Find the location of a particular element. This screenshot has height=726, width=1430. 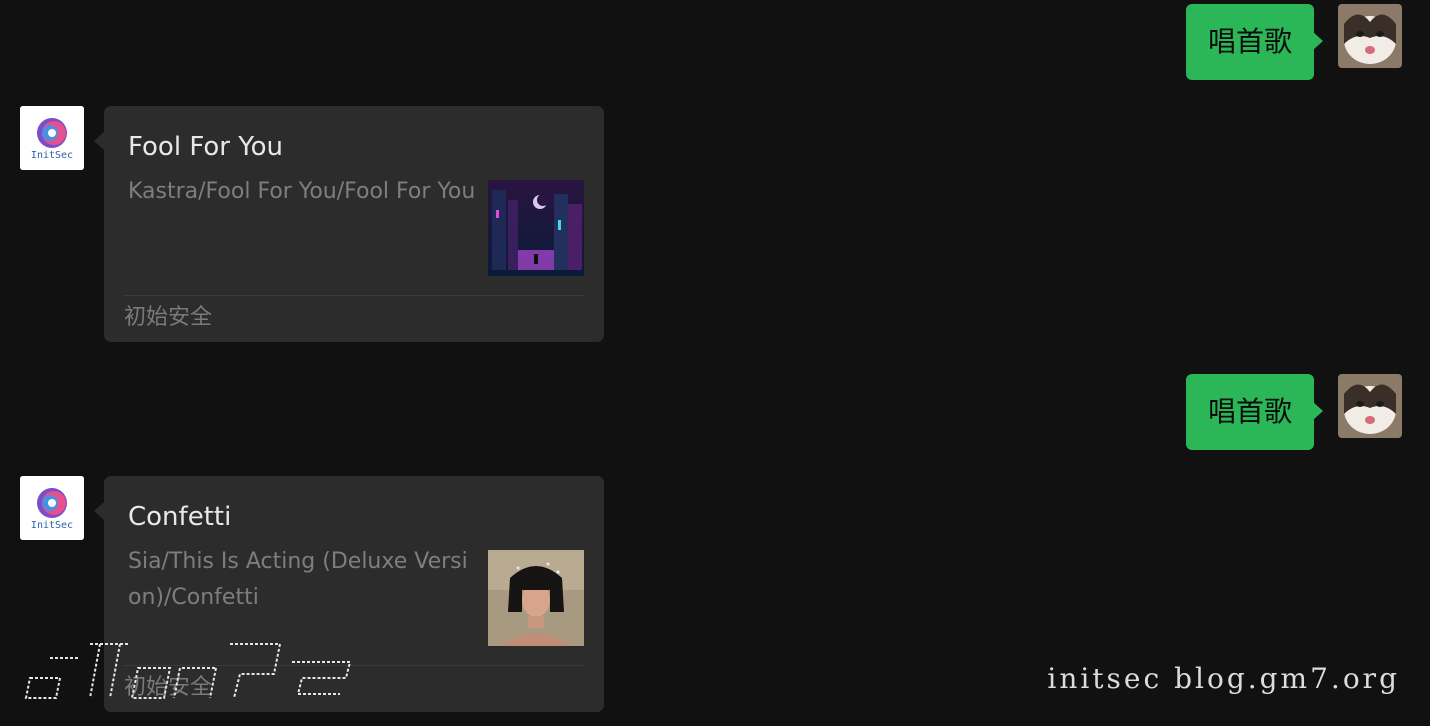

song-title: Confetti is located at coordinates (180, 517).